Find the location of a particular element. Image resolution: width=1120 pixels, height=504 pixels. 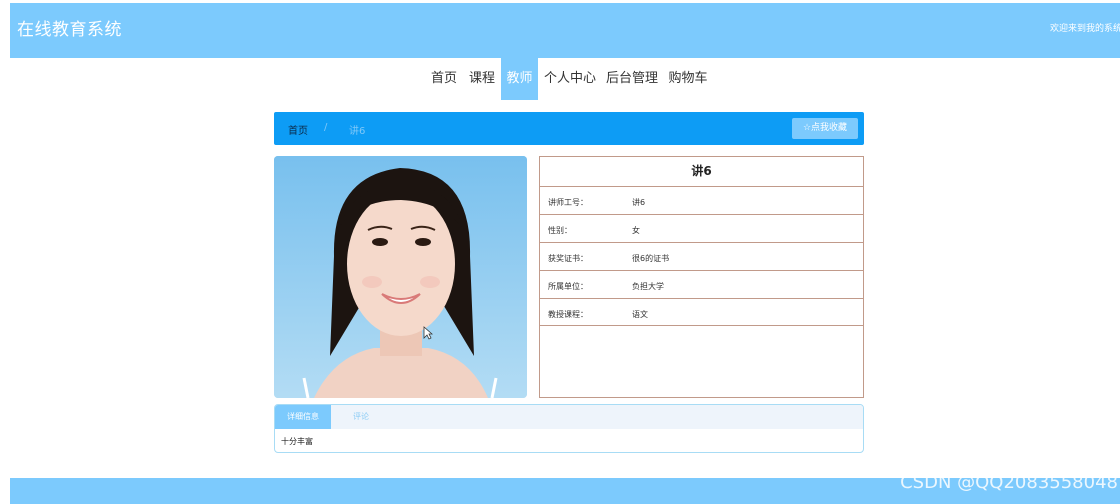

info-row-unit: 所属单位： 负担大学 is located at coordinates (701, 284).